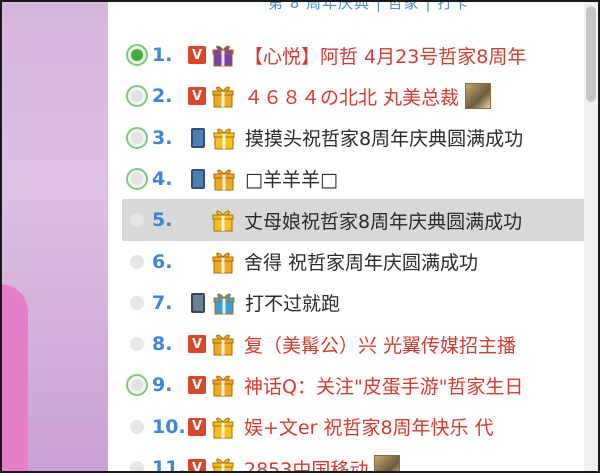  Describe the element at coordinates (369, 6) in the screenshot. I see `list-header-text: 第 8 周年庆典 | 哲家 | 打卡` at that location.